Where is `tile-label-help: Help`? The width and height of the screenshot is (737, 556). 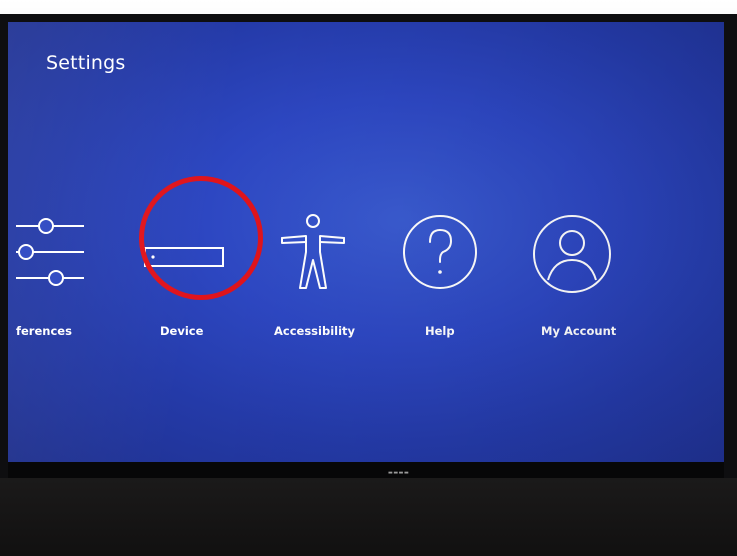
tile-label-help: Help is located at coordinates (440, 331).